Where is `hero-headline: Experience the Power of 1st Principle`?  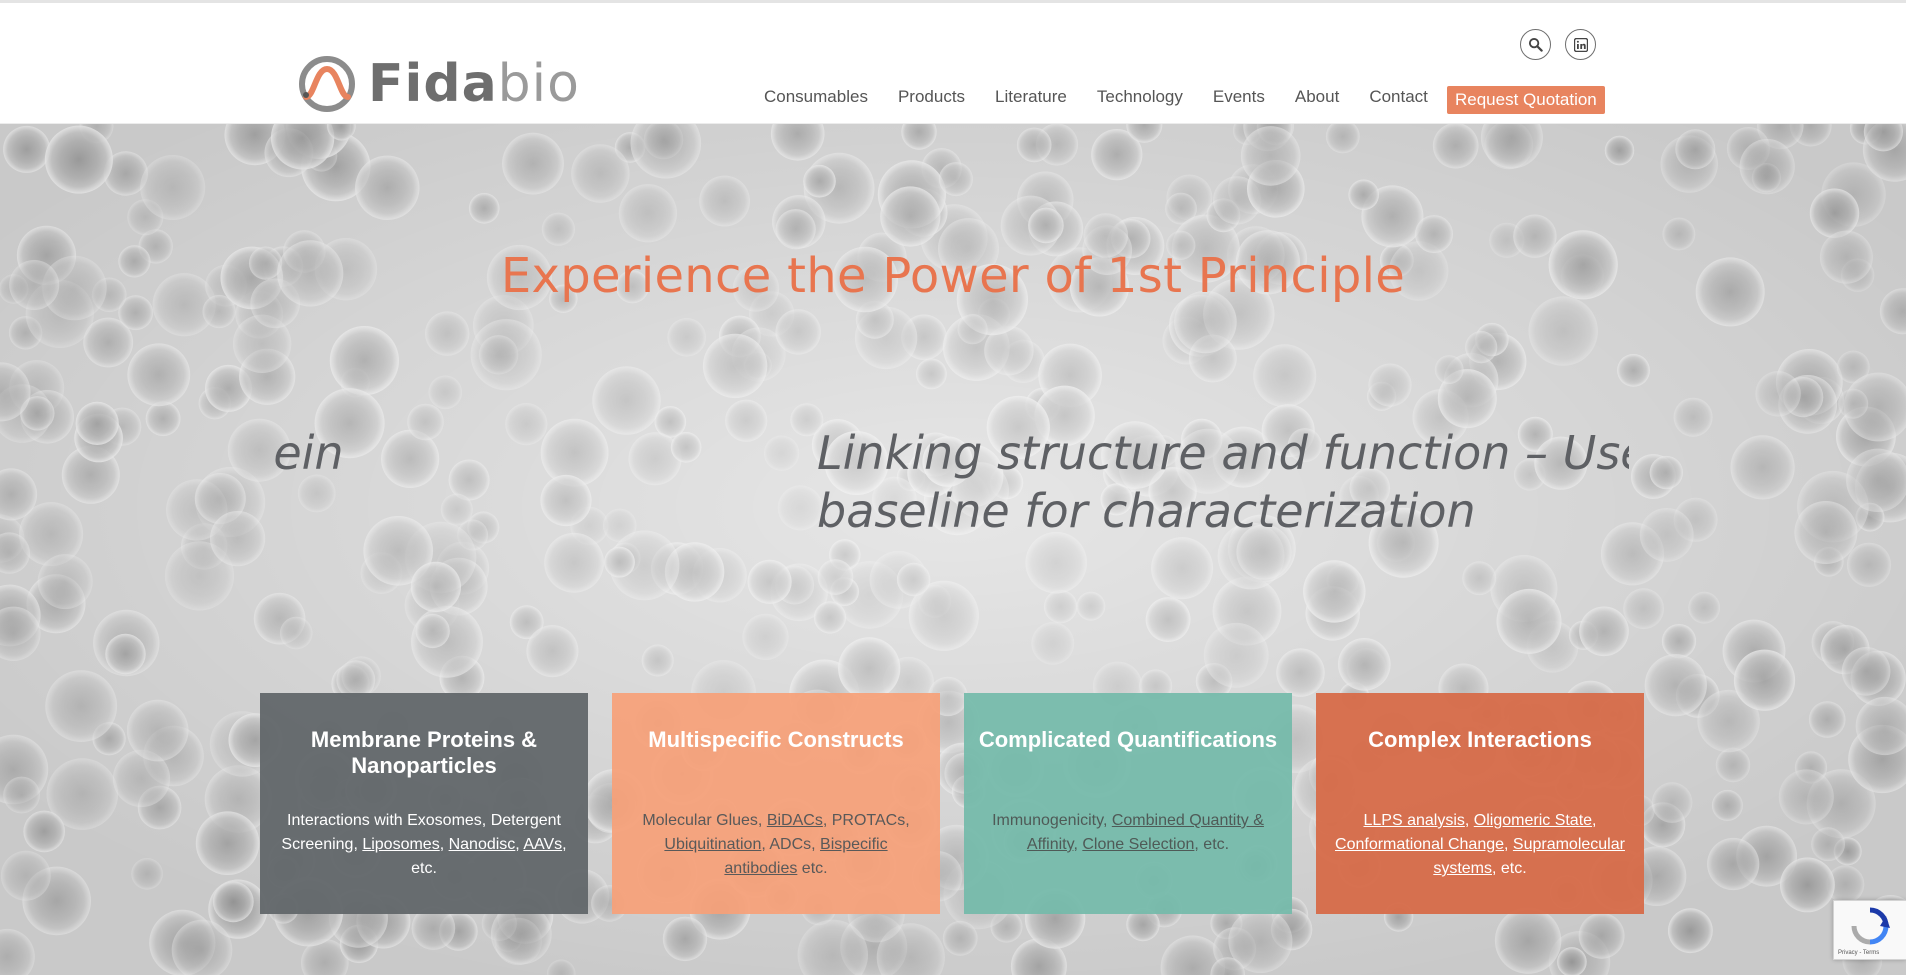
hero-headline: Experience the Power of 1st Principle is located at coordinates (953, 276).